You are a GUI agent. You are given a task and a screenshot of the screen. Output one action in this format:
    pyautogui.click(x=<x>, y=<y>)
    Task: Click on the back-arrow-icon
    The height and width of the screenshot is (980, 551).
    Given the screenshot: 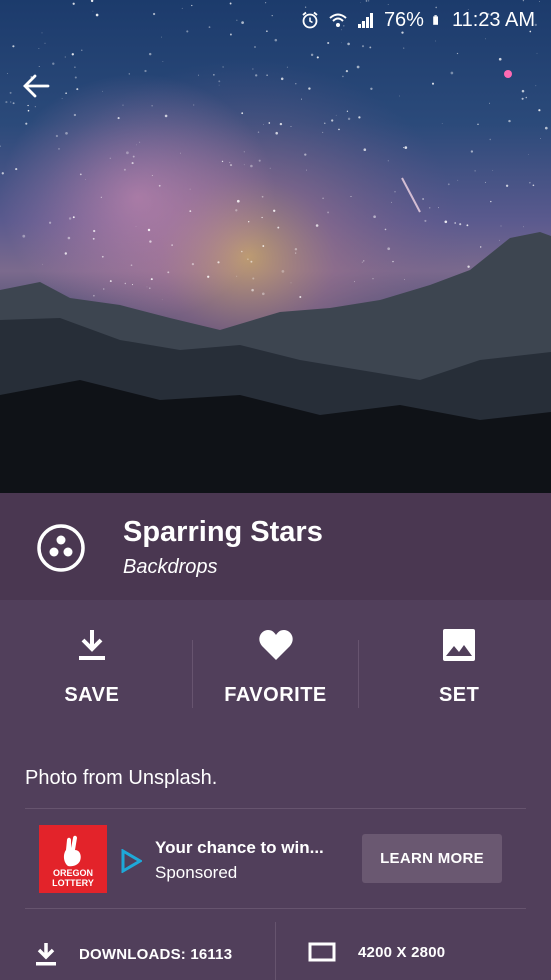 What is the action you would take?
    pyautogui.click(x=36, y=86)
    